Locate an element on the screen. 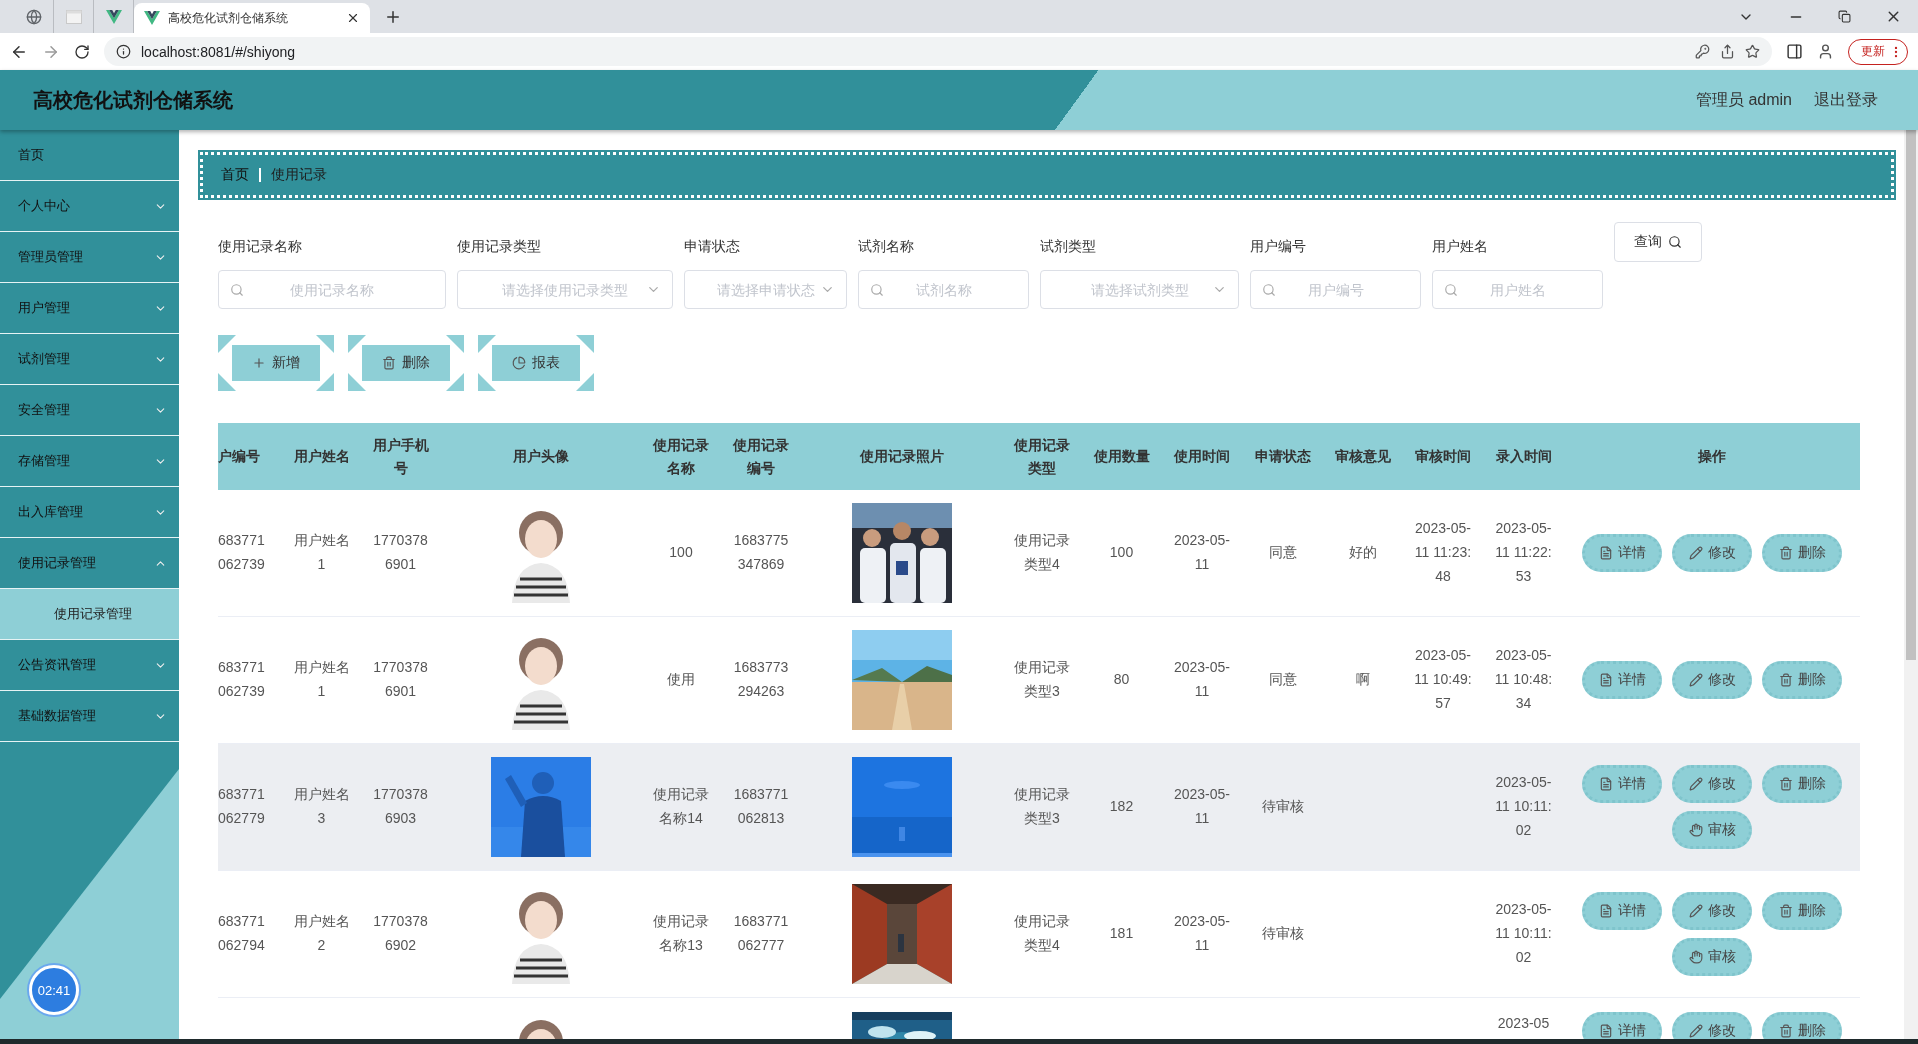 This screenshot has height=1044, width=1918. user-number-cell-text: 683771062779 is located at coordinates (241, 806).